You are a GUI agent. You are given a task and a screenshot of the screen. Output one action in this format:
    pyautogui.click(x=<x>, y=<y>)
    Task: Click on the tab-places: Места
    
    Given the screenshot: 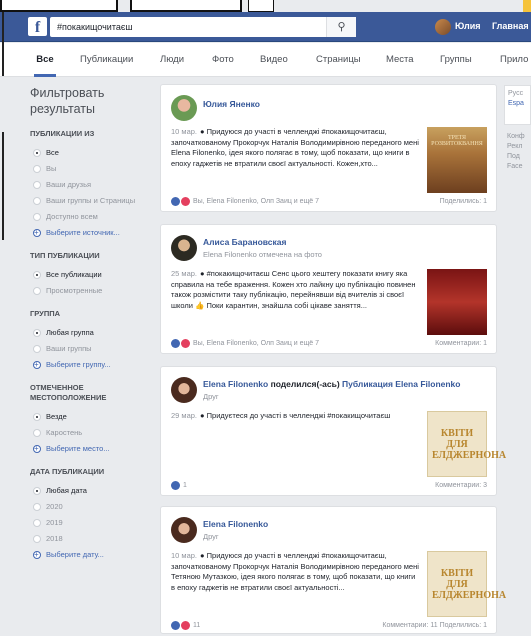 What is the action you would take?
    pyautogui.click(x=400, y=60)
    